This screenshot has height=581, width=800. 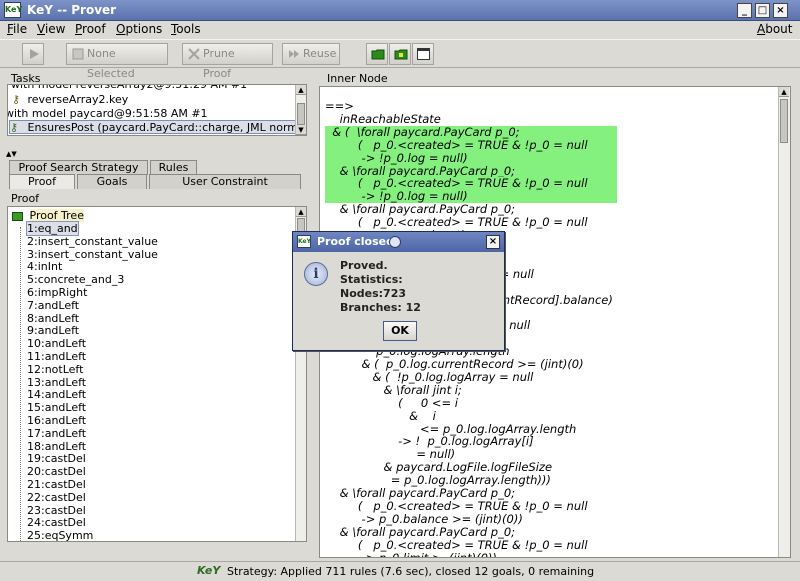 I want to click on none-selected-button: None Selected, so click(x=117, y=61).